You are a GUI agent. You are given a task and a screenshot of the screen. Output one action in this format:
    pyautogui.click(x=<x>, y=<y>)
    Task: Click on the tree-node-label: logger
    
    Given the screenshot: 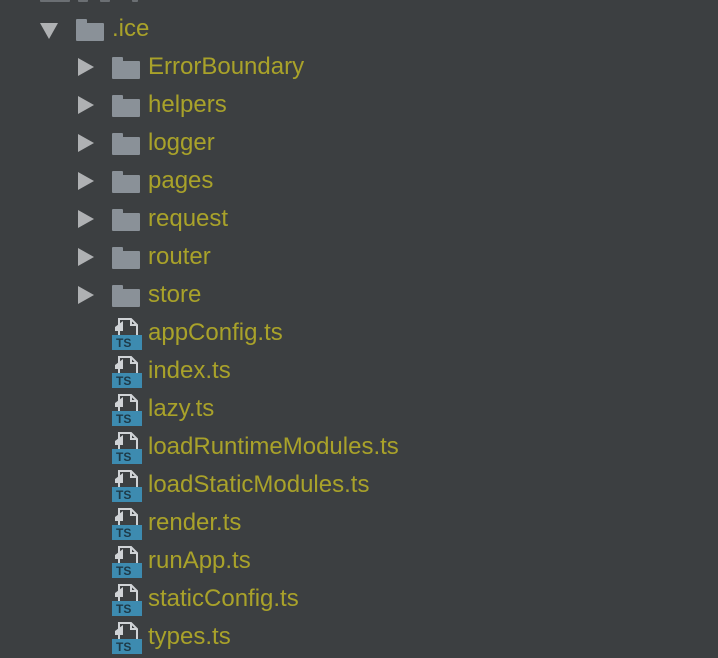 What is the action you would take?
    pyautogui.click(x=181, y=142)
    